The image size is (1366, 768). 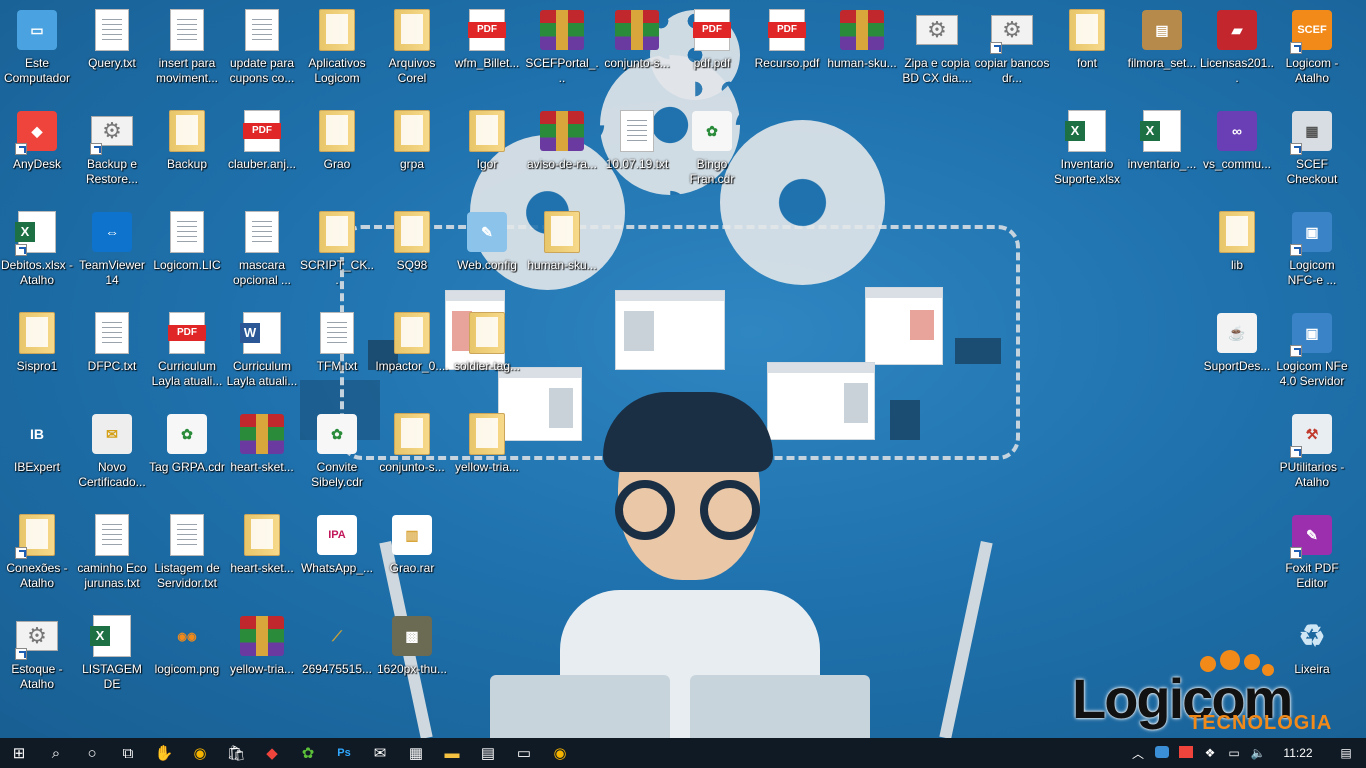 What do you see at coordinates (380, 753) in the screenshot?
I see `mail-icon: ✉` at bounding box center [380, 753].